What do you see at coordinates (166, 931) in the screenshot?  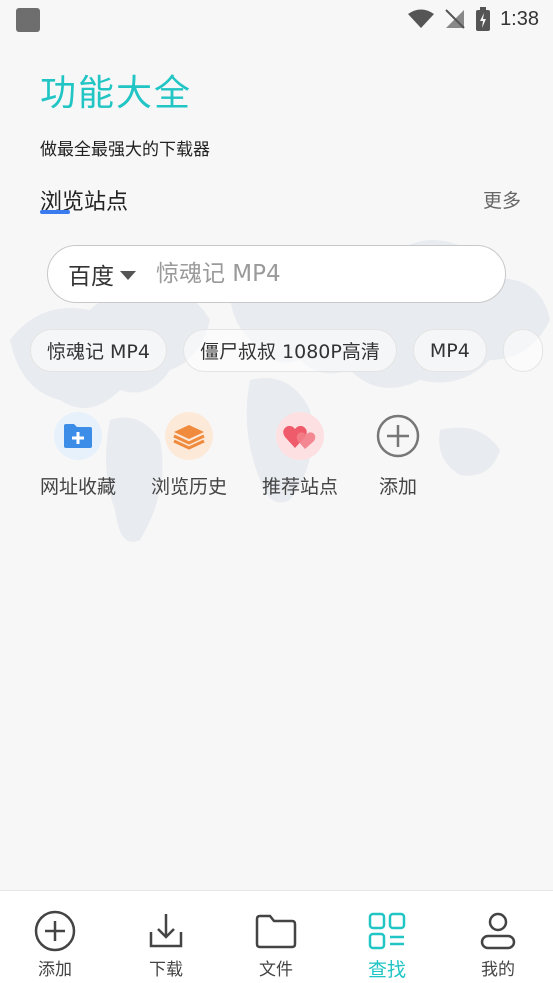 I see `download-tray-icon` at bounding box center [166, 931].